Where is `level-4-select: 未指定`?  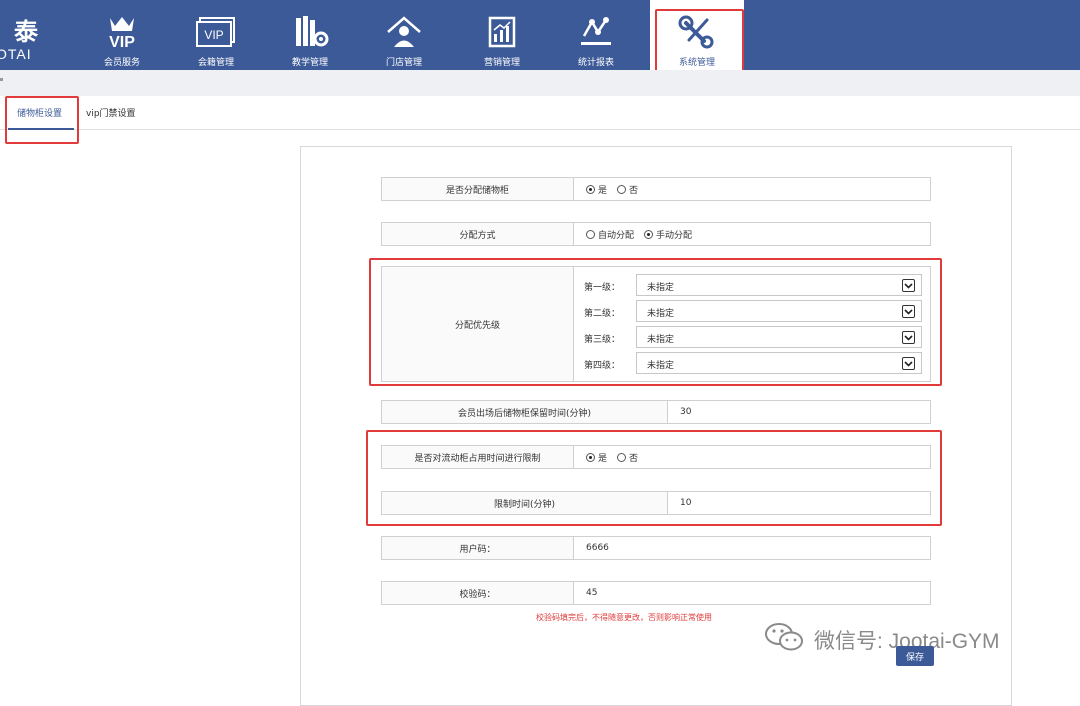 level-4-select: 未指定 is located at coordinates (779, 363).